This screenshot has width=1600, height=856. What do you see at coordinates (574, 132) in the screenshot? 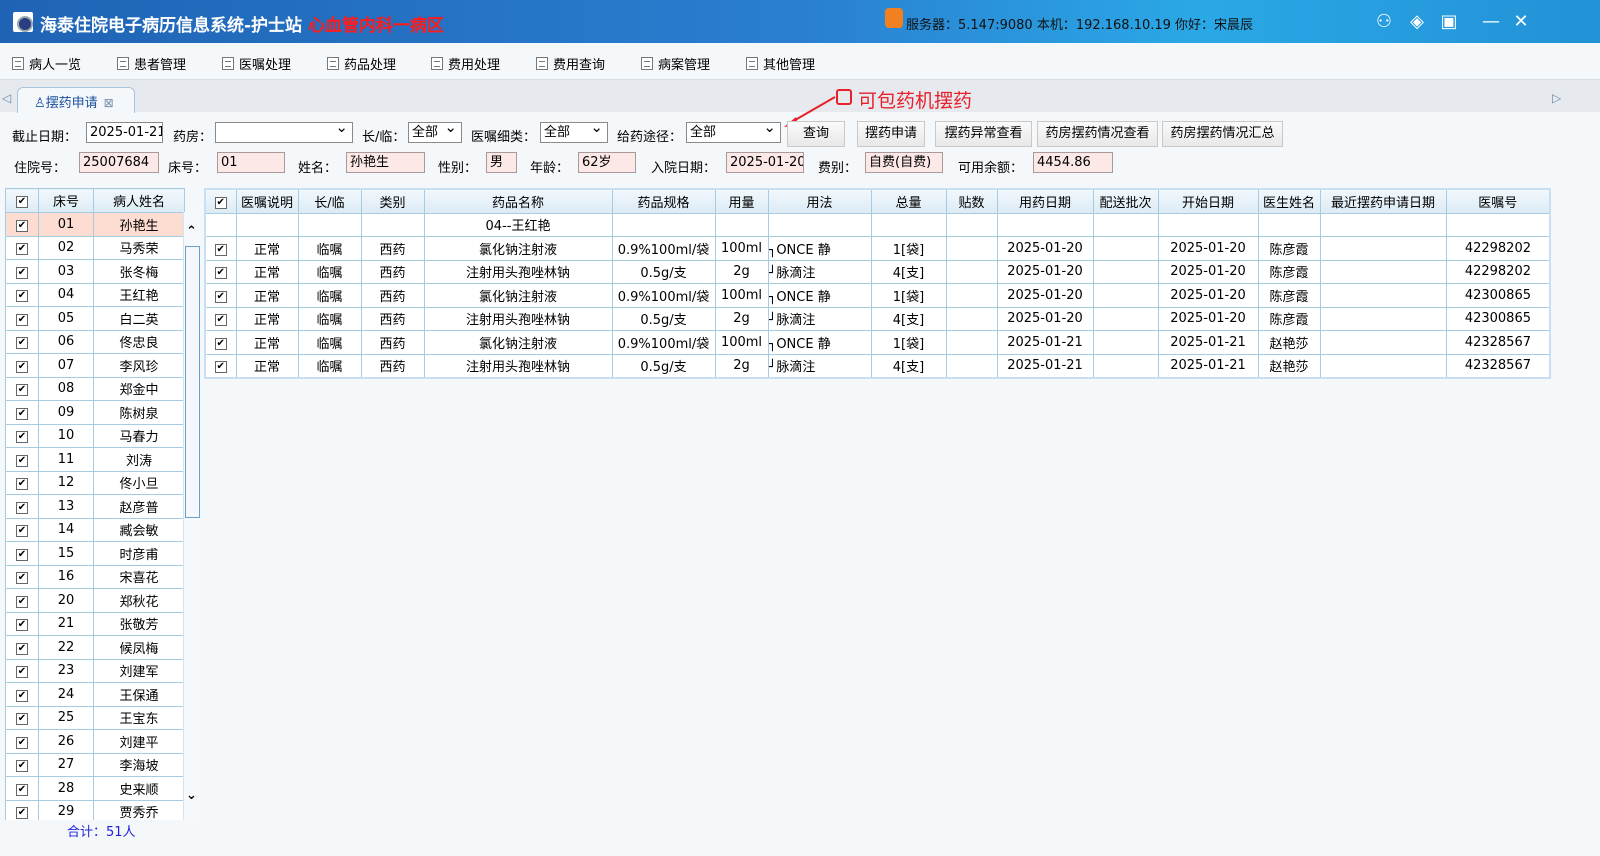
I see `order-type-select: 全部` at bounding box center [574, 132].